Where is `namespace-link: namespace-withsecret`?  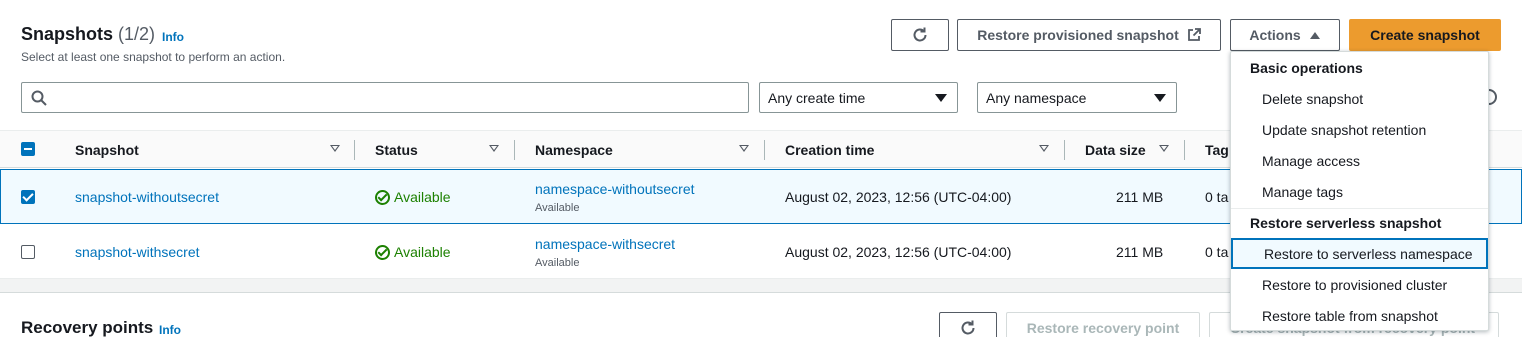
namespace-link: namespace-withsecret is located at coordinates (605, 244).